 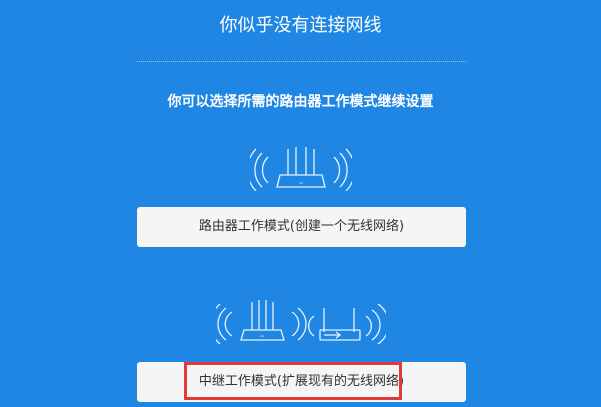 What do you see at coordinates (301, 61) in the screenshot?
I see `divider` at bounding box center [301, 61].